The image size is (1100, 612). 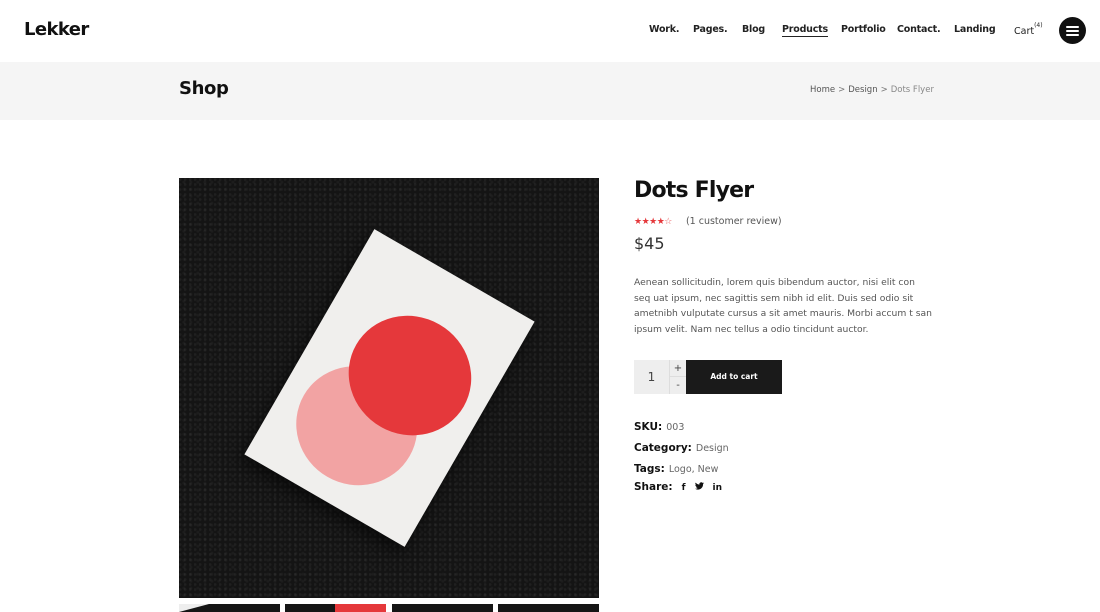 I want to click on product-tags: Tags: Logo, New, so click(x=676, y=469).